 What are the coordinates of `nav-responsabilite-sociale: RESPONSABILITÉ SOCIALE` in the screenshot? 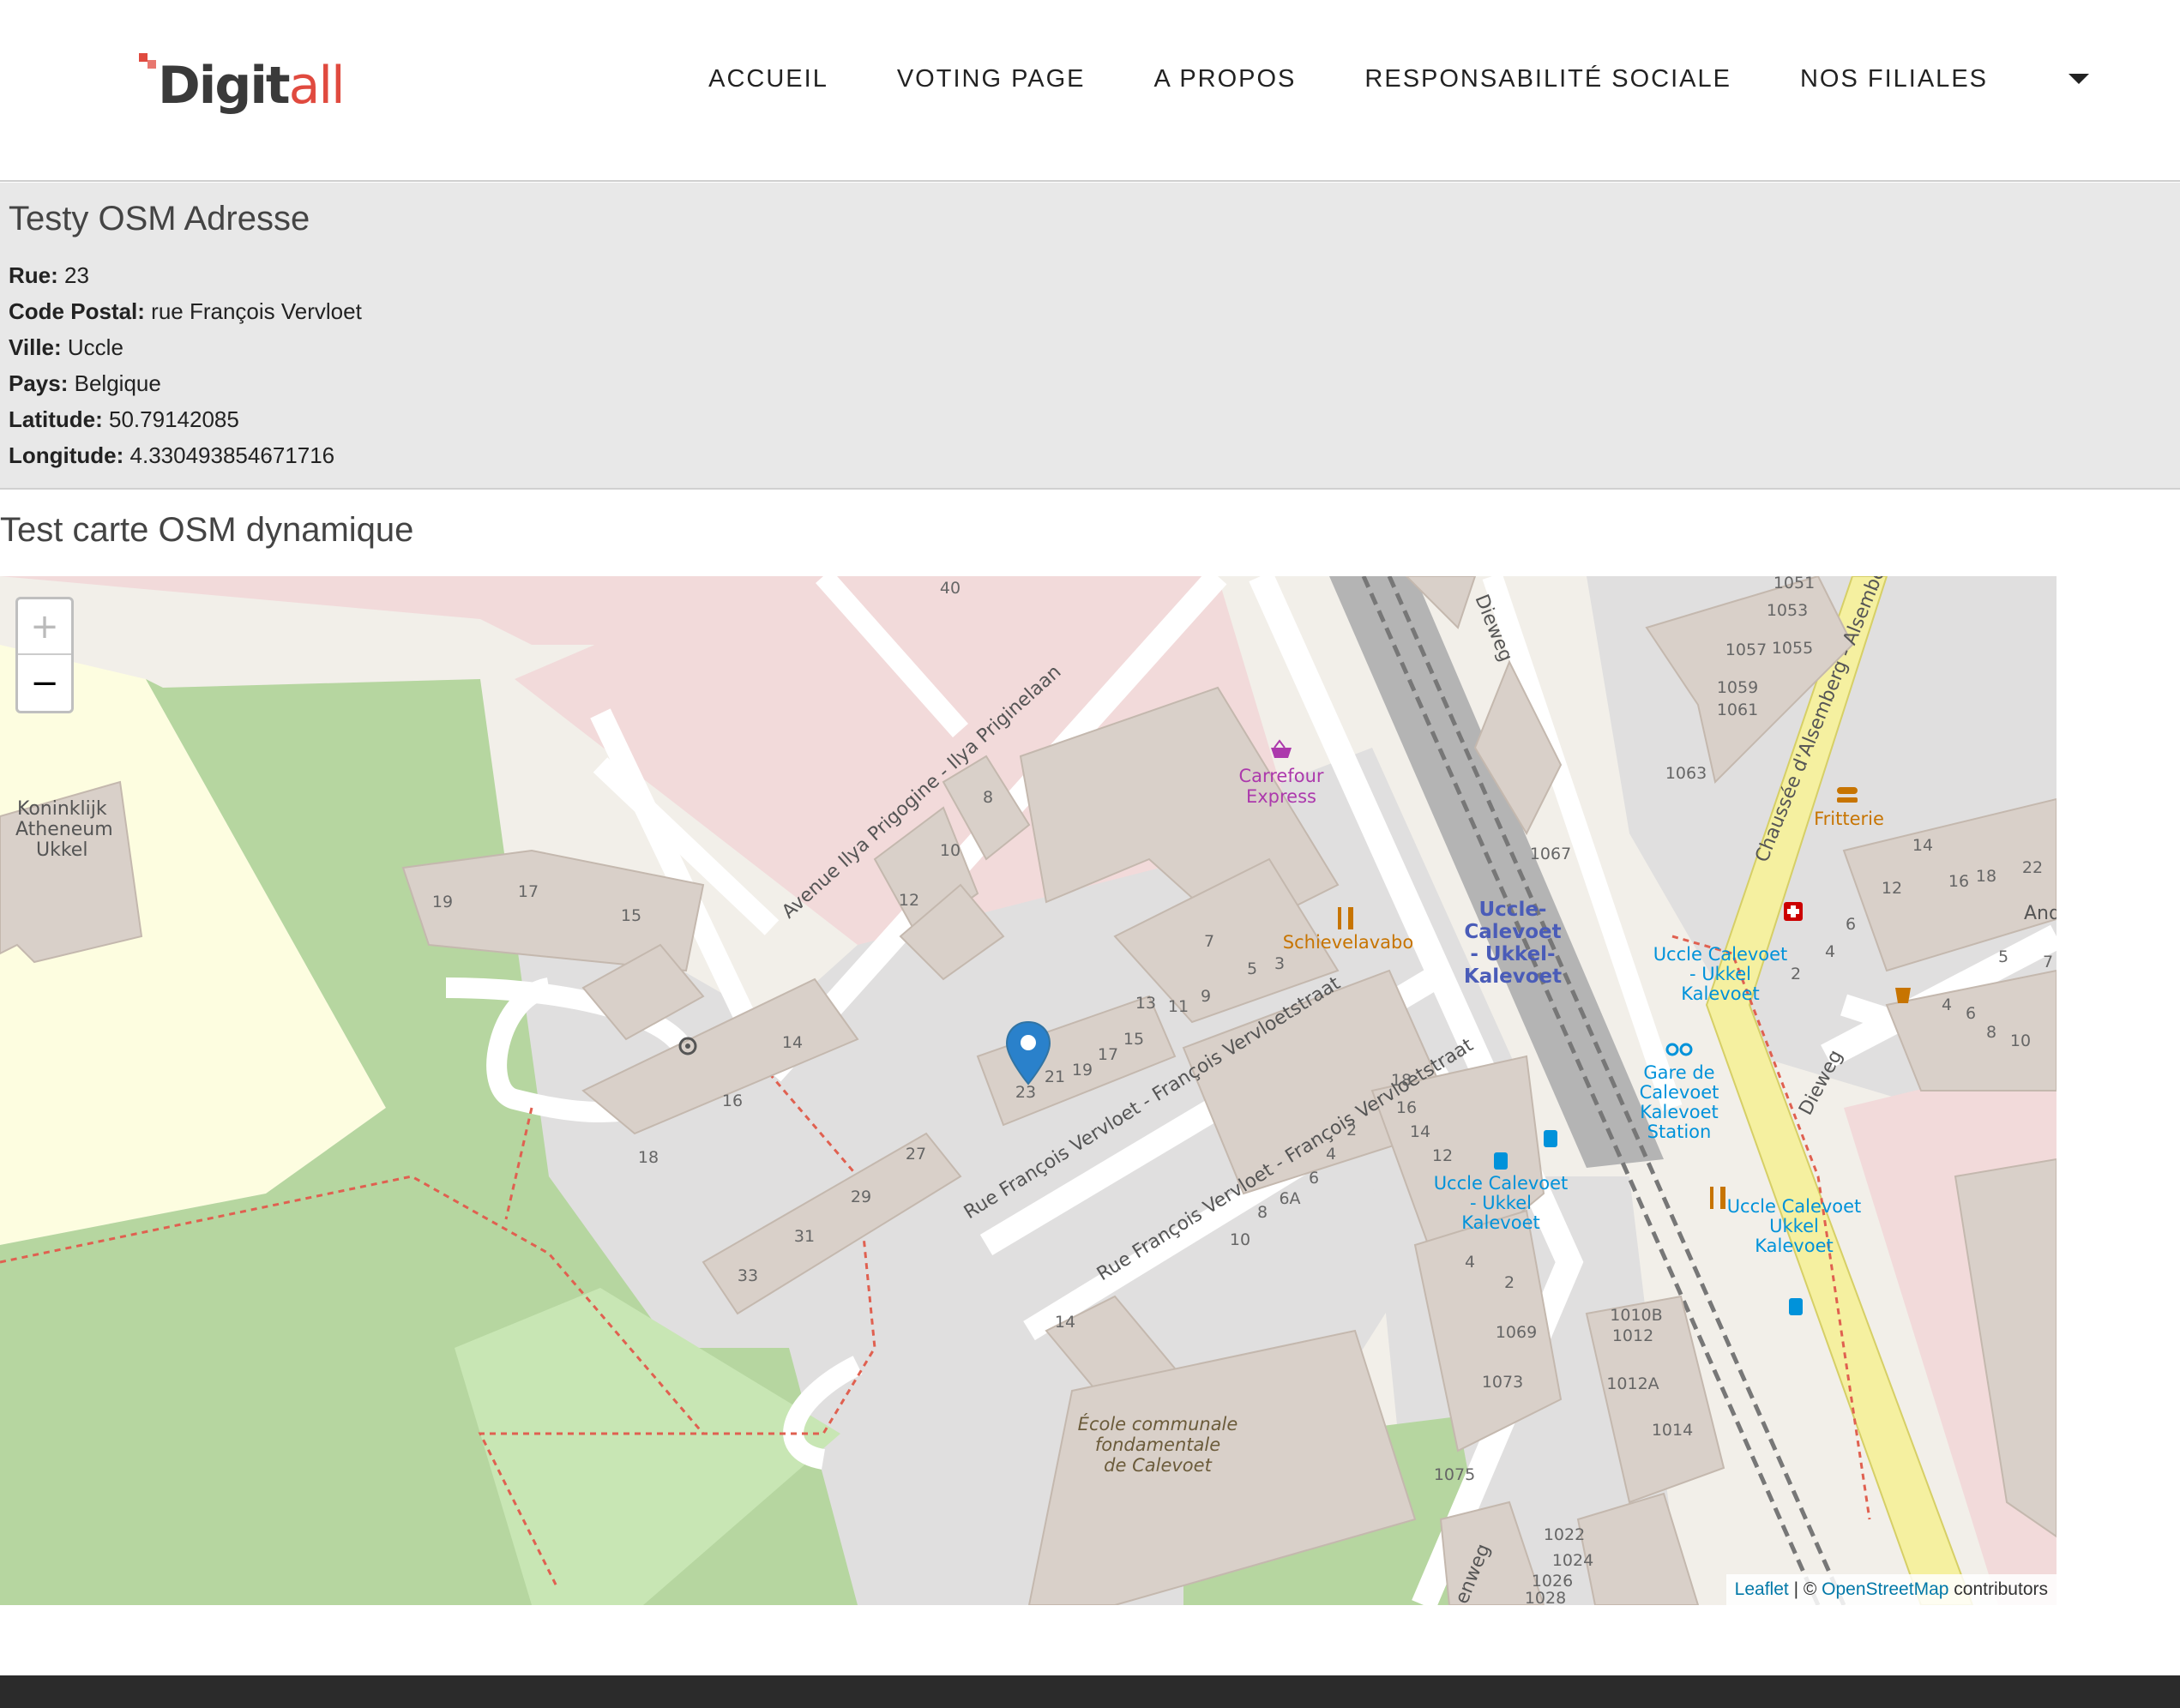 It's located at (1547, 79).